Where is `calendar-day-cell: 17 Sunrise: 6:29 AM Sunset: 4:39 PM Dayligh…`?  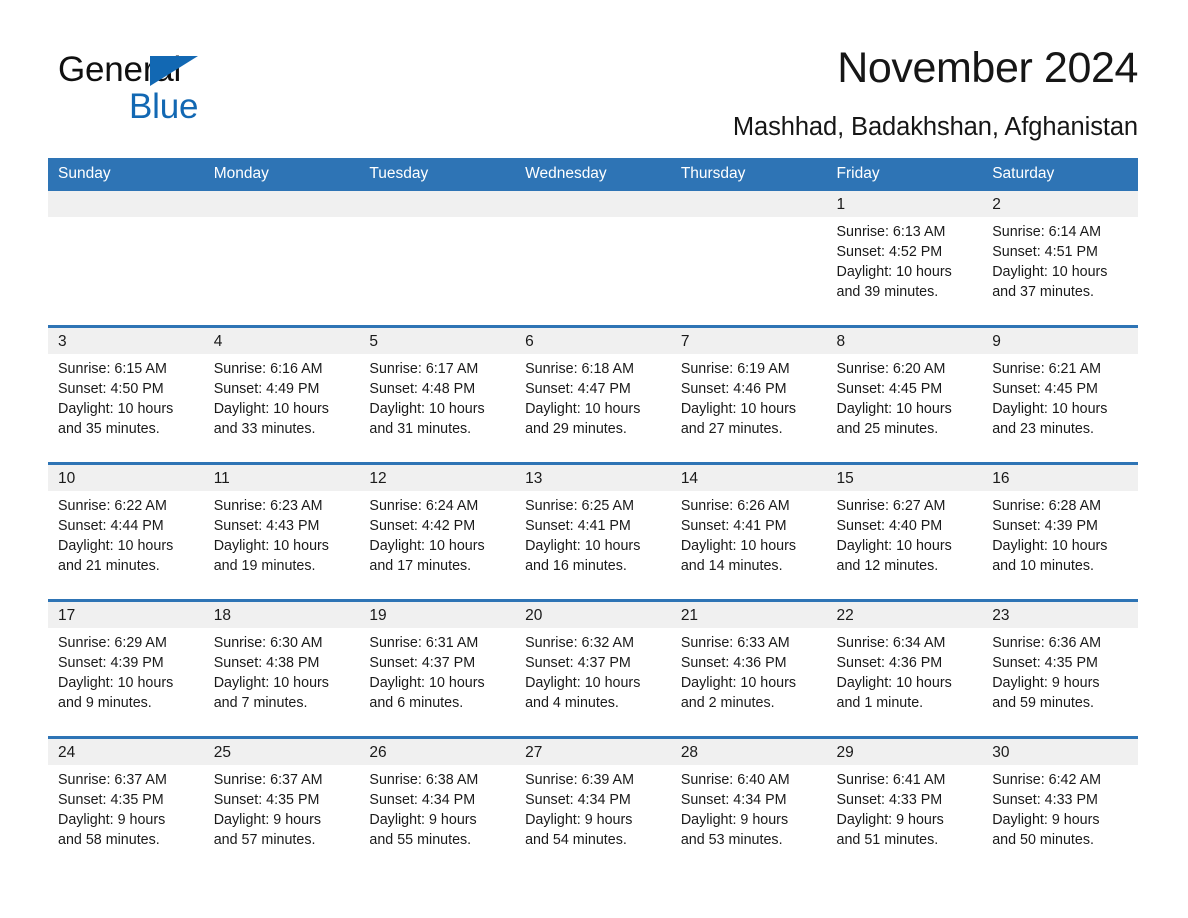 calendar-day-cell: 17 Sunrise: 6:29 AM Sunset: 4:39 PM Dayligh… is located at coordinates (126, 668).